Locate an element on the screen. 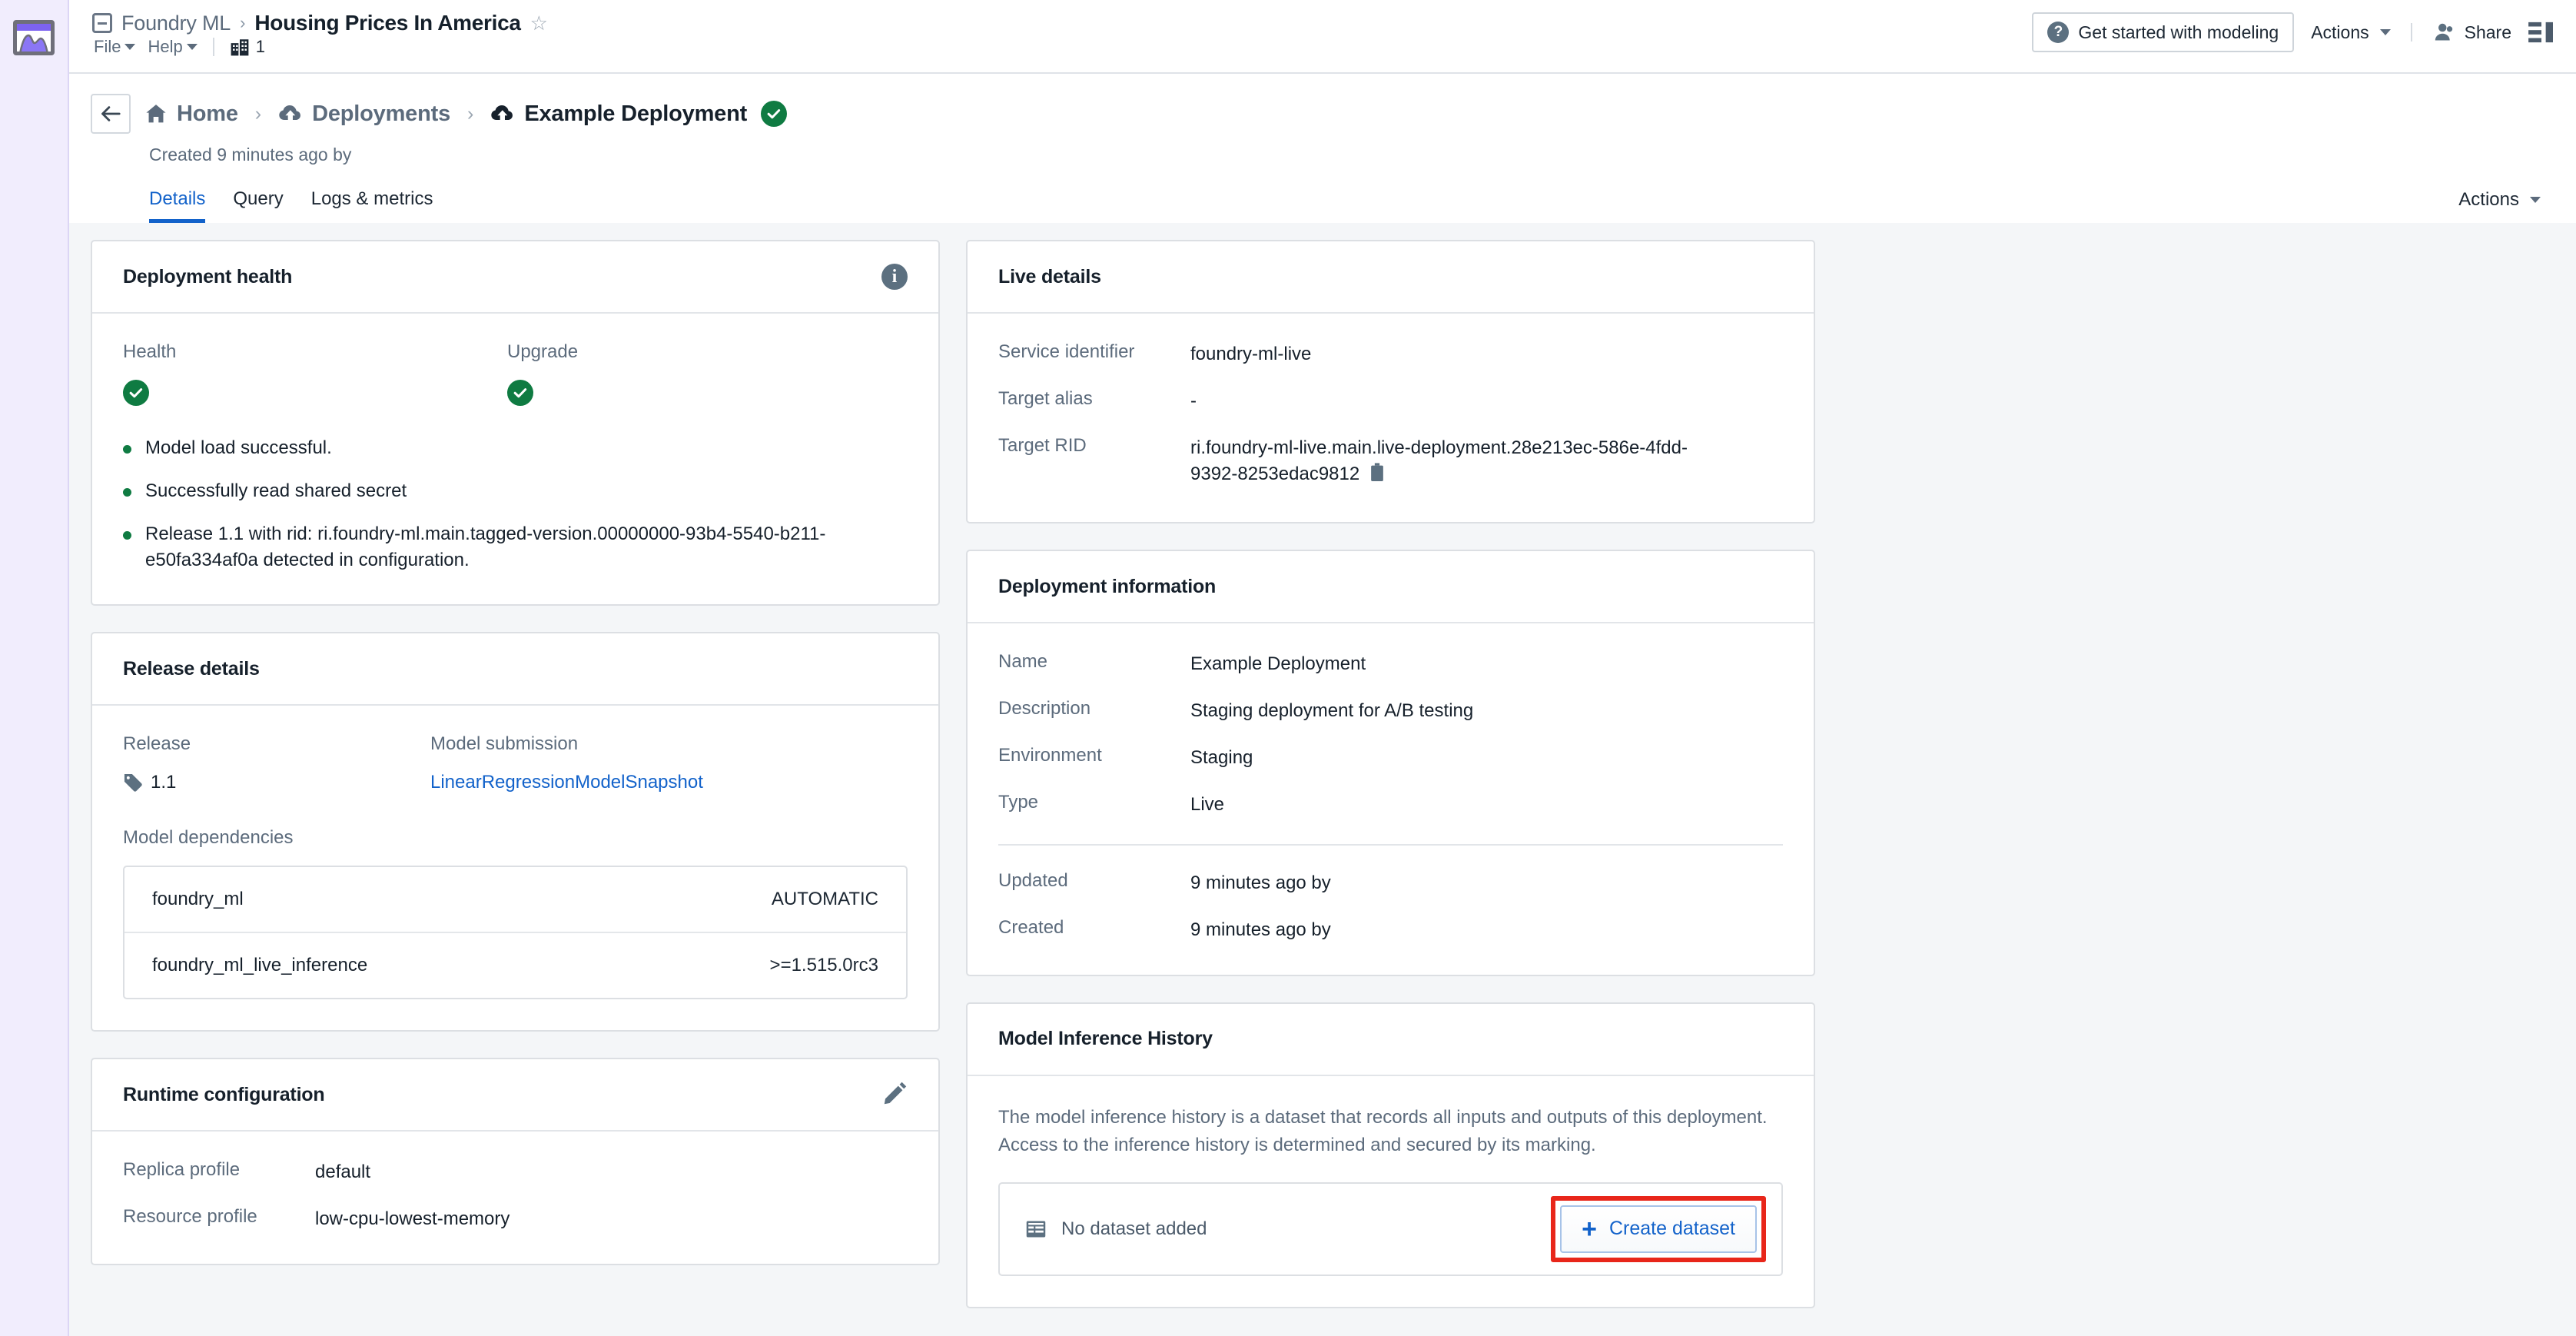  no-dataset-indicator: No dataset added is located at coordinates (1115, 1229).